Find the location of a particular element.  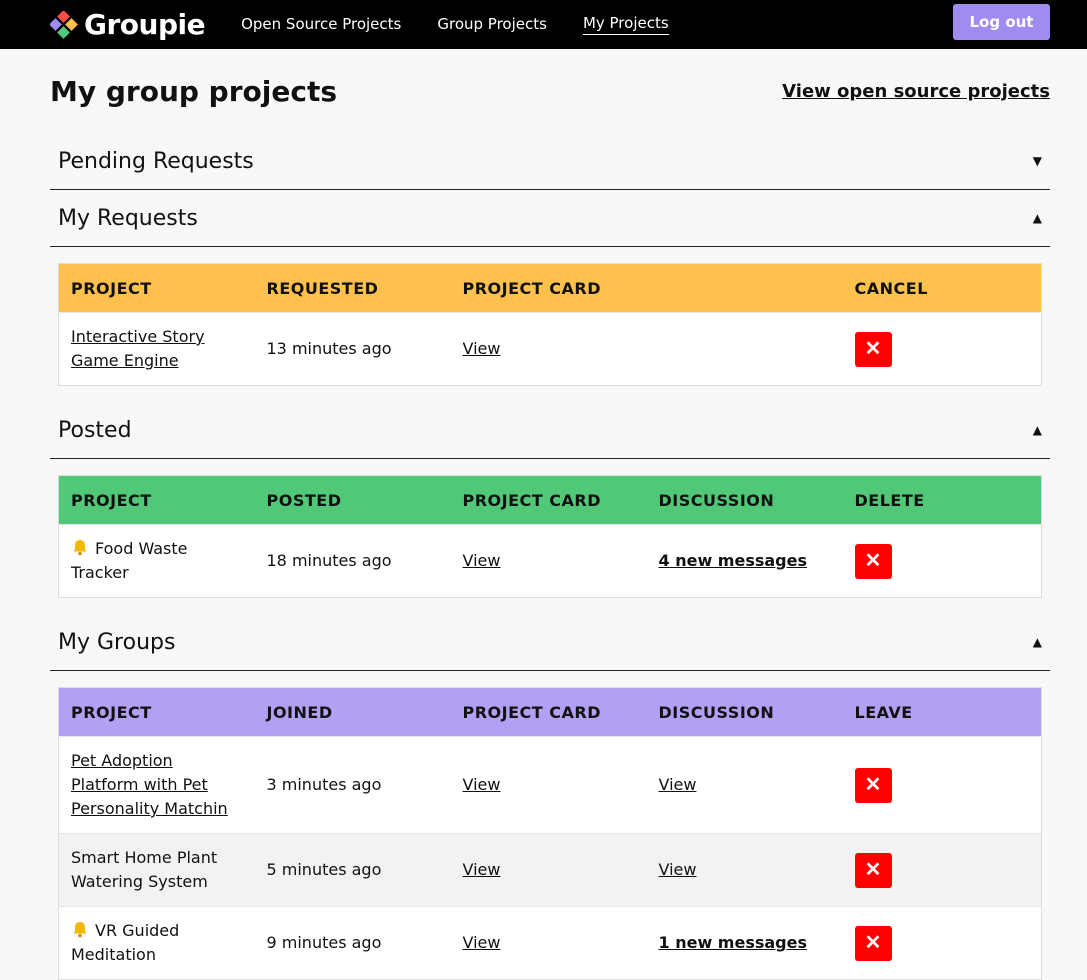

section-title: My Groups is located at coordinates (117, 642).